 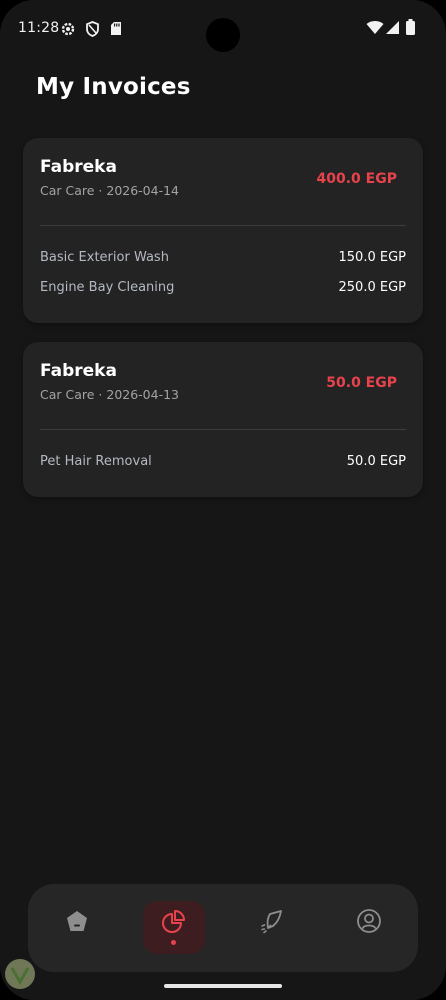 I want to click on nav-active-dot, so click(x=173, y=942).